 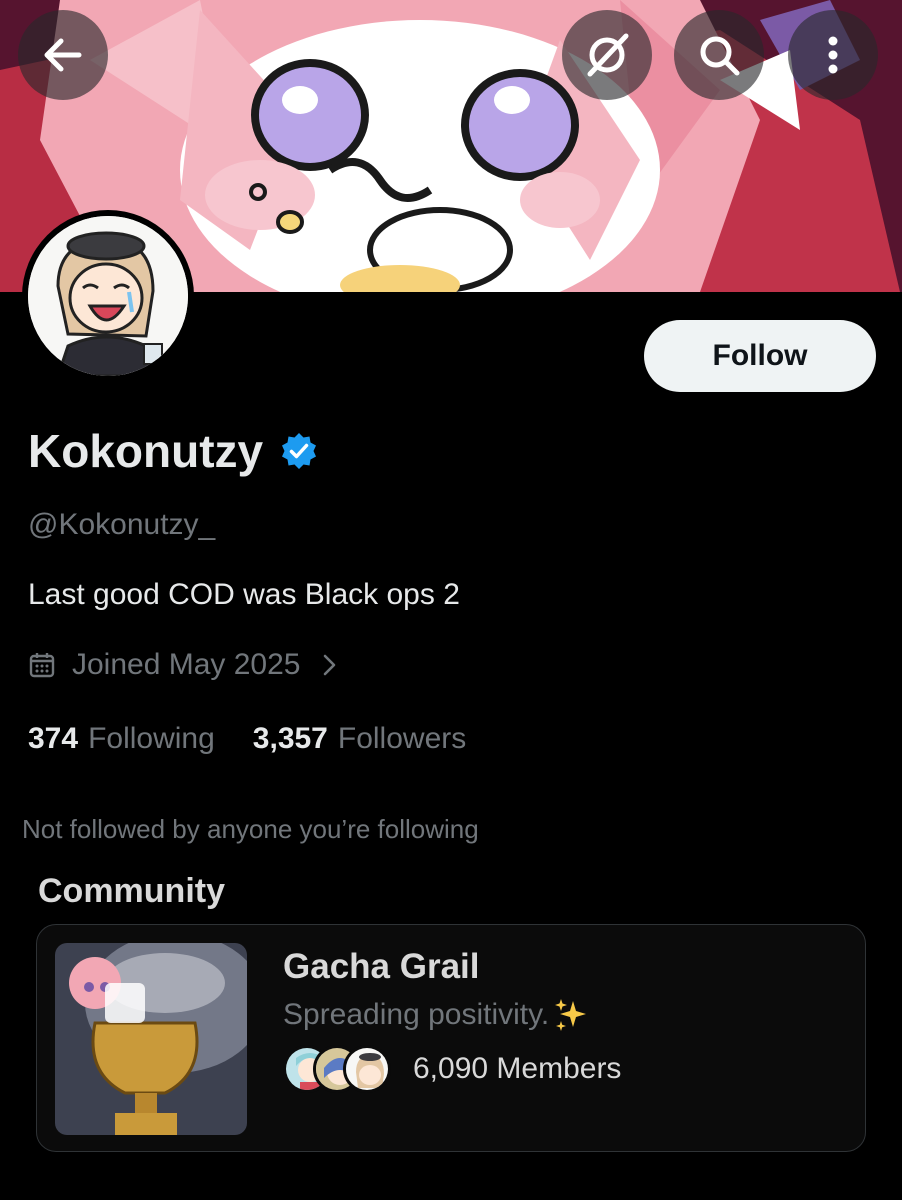 What do you see at coordinates (42, 665) in the screenshot?
I see `calendar-icon` at bounding box center [42, 665].